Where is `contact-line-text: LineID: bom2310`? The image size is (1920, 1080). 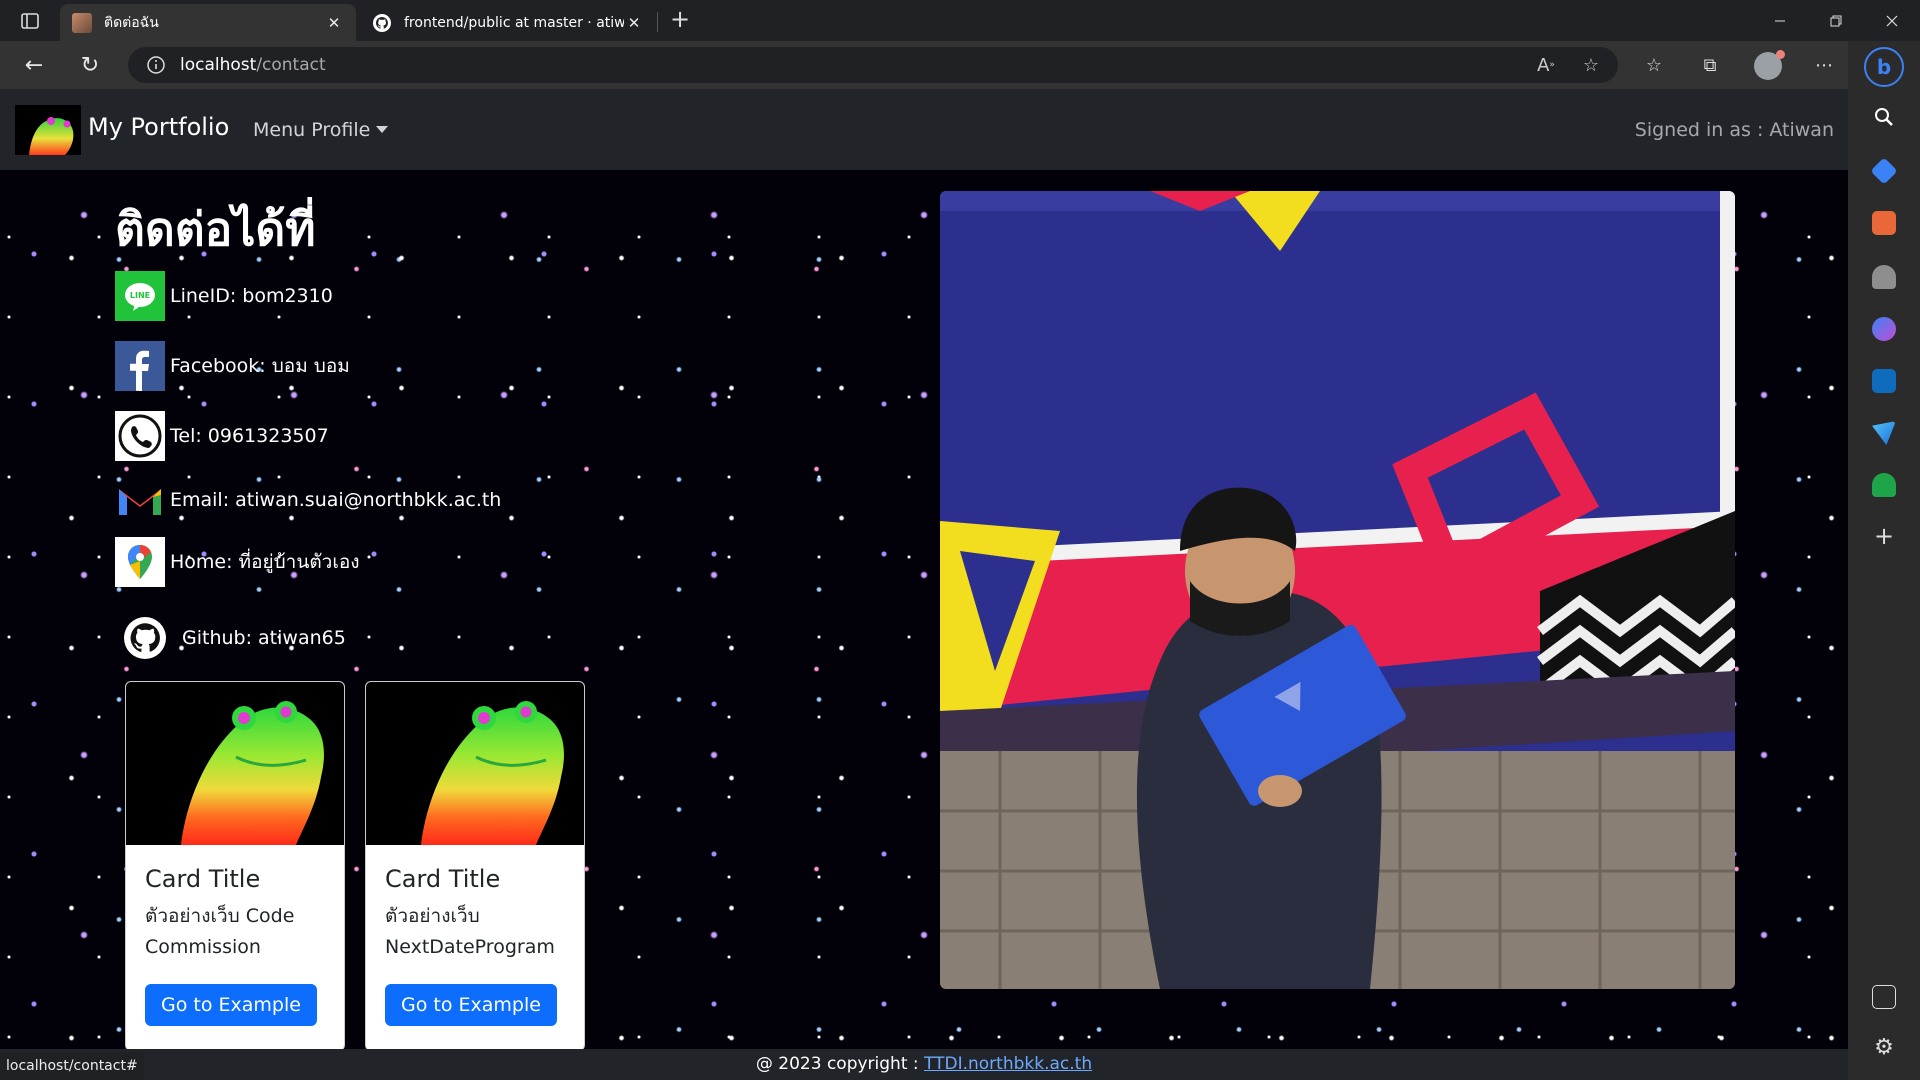
contact-line-text: LineID: bom2310 is located at coordinates (251, 296).